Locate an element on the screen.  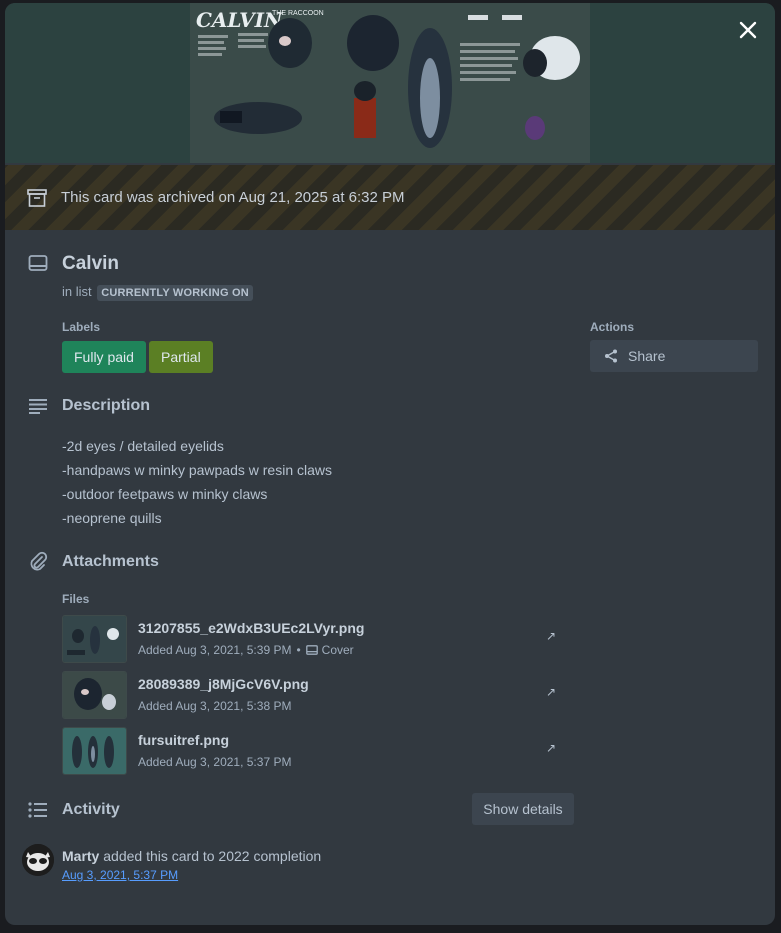
card-list-info: in list CURRENTLY WORKING ON is located at coordinates (157, 292).